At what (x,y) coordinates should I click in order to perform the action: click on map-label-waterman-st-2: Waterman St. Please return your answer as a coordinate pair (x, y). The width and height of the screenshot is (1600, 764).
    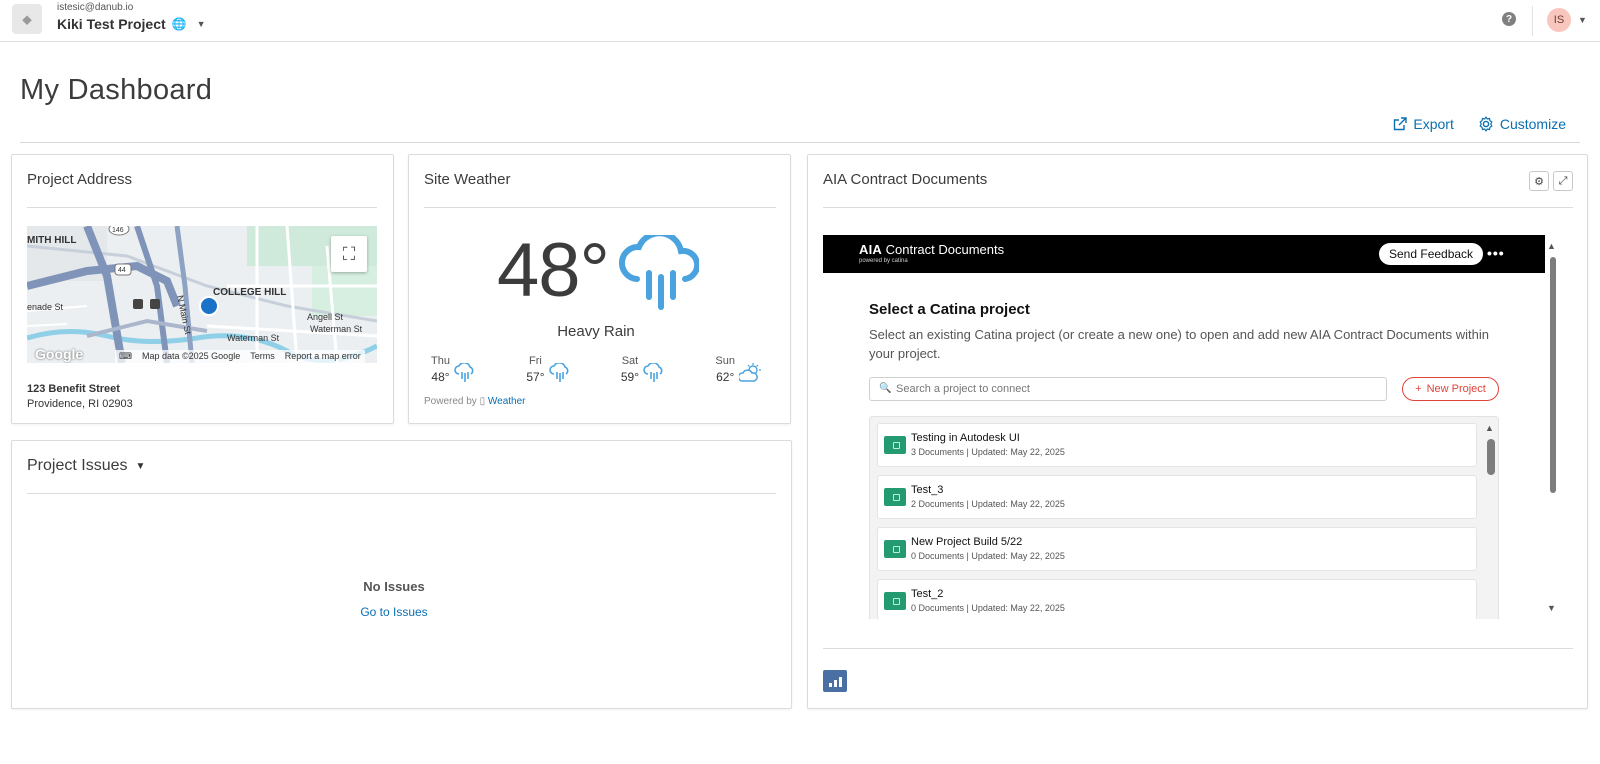
    Looking at the image, I should click on (336, 329).